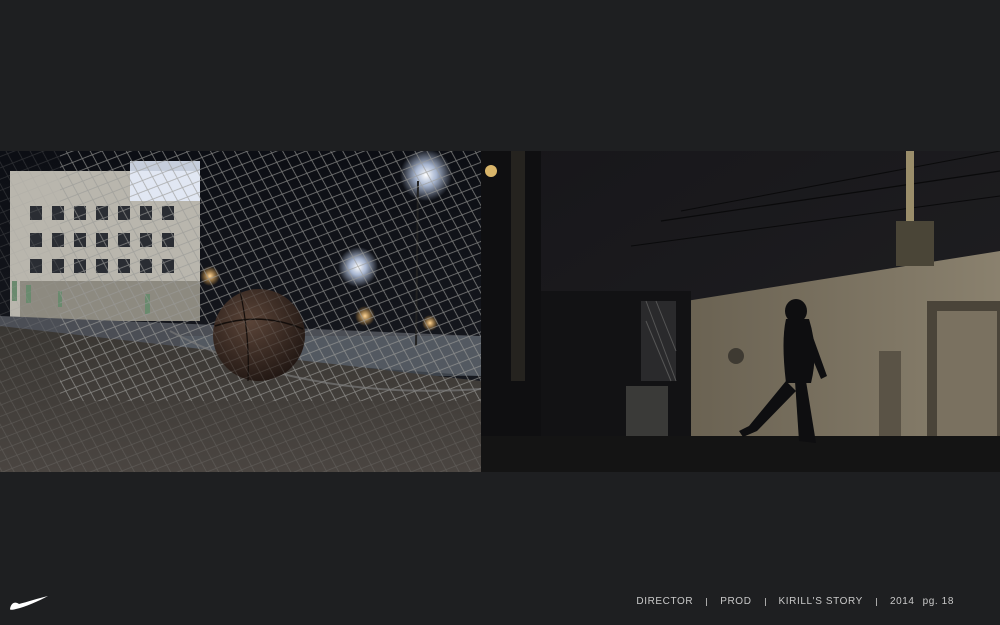 The image size is (1000, 625). Describe the element at coordinates (29, 603) in the screenshot. I see `nike-swoosh-icon` at that location.